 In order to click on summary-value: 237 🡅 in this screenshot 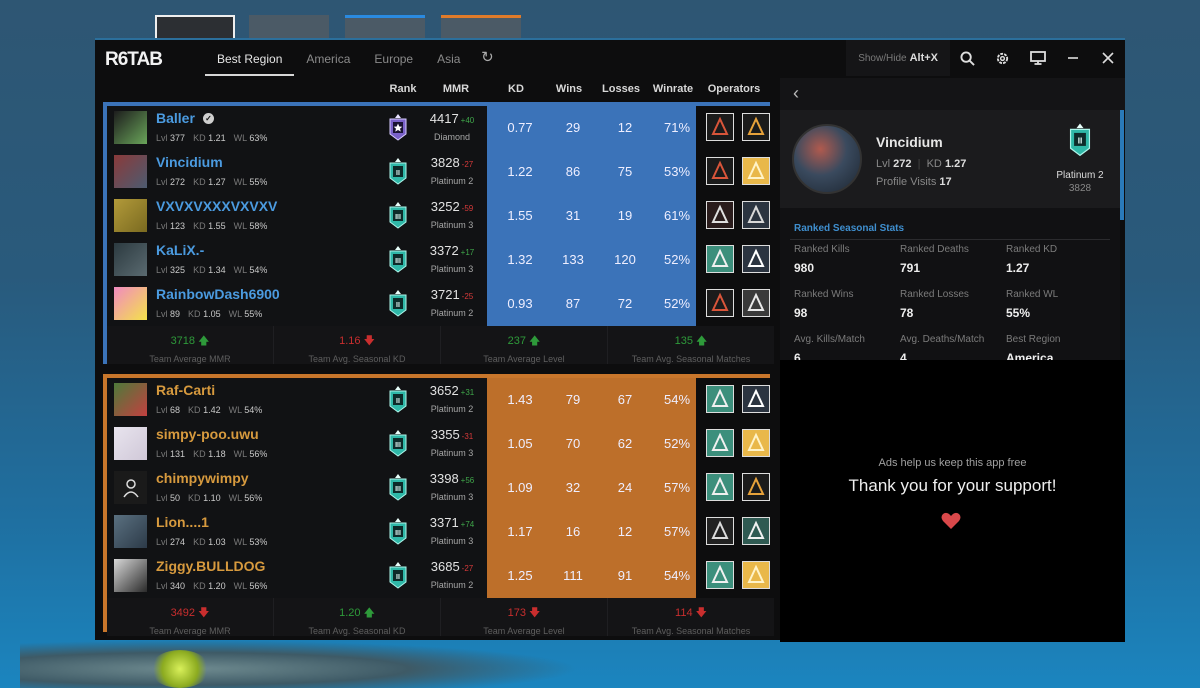, I will do `click(524, 341)`.